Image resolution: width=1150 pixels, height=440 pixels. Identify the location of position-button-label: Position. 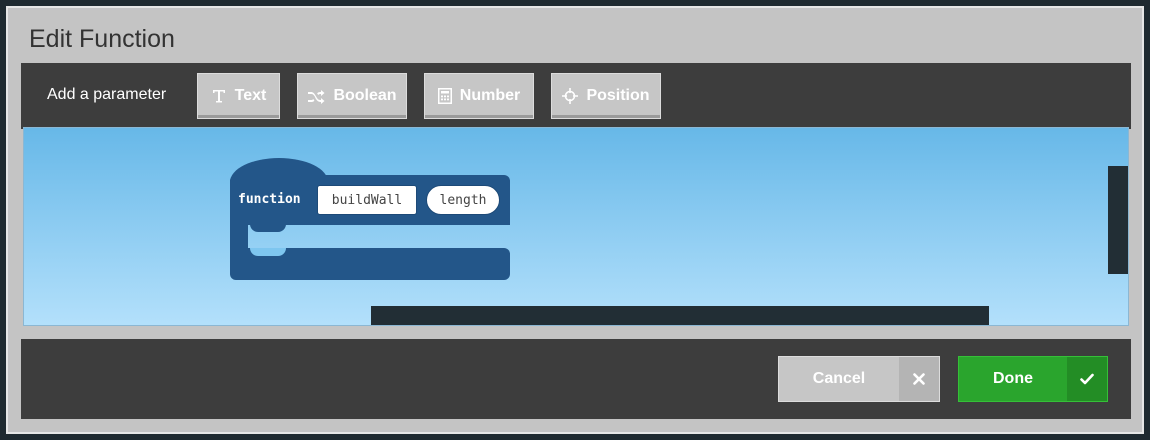
(618, 95).